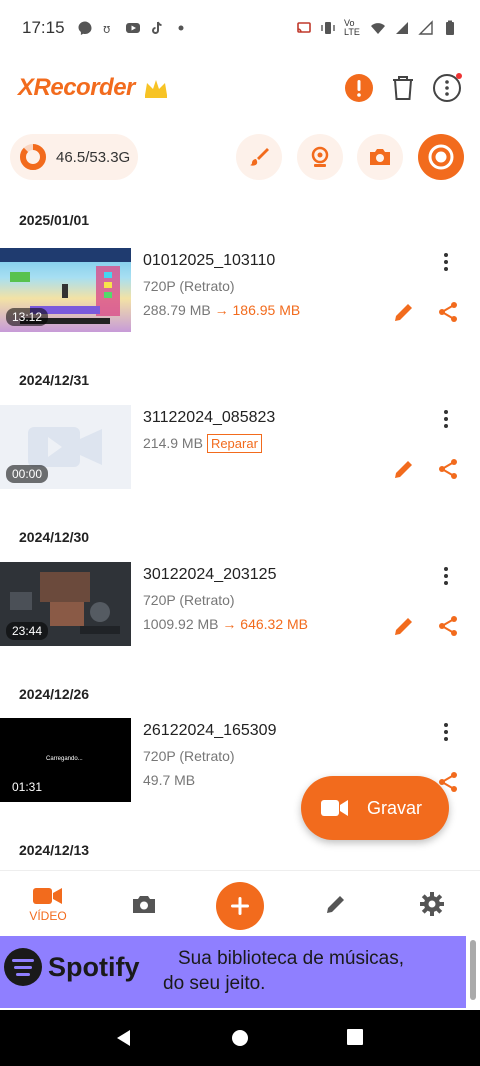  What do you see at coordinates (473, 970) in the screenshot?
I see `ad-scroll-indicator` at bounding box center [473, 970].